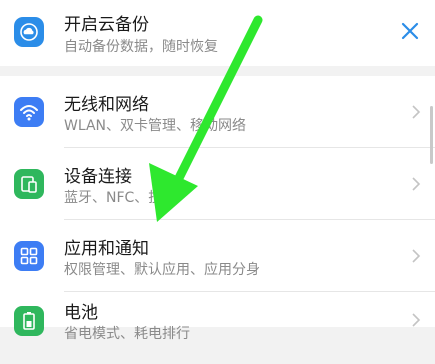 This screenshot has height=364, width=435. What do you see at coordinates (29, 184) in the screenshot?
I see `device-connection-icon` at bounding box center [29, 184].